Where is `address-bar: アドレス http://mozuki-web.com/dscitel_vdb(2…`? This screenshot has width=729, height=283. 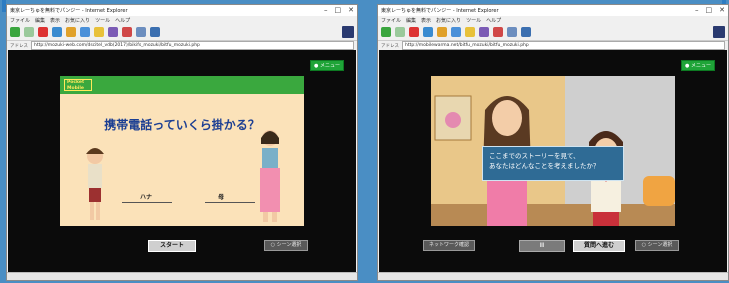
address-bar: アドレス http://mozuki-web.com/dscitel_vdb(2… is located at coordinates (182, 45).